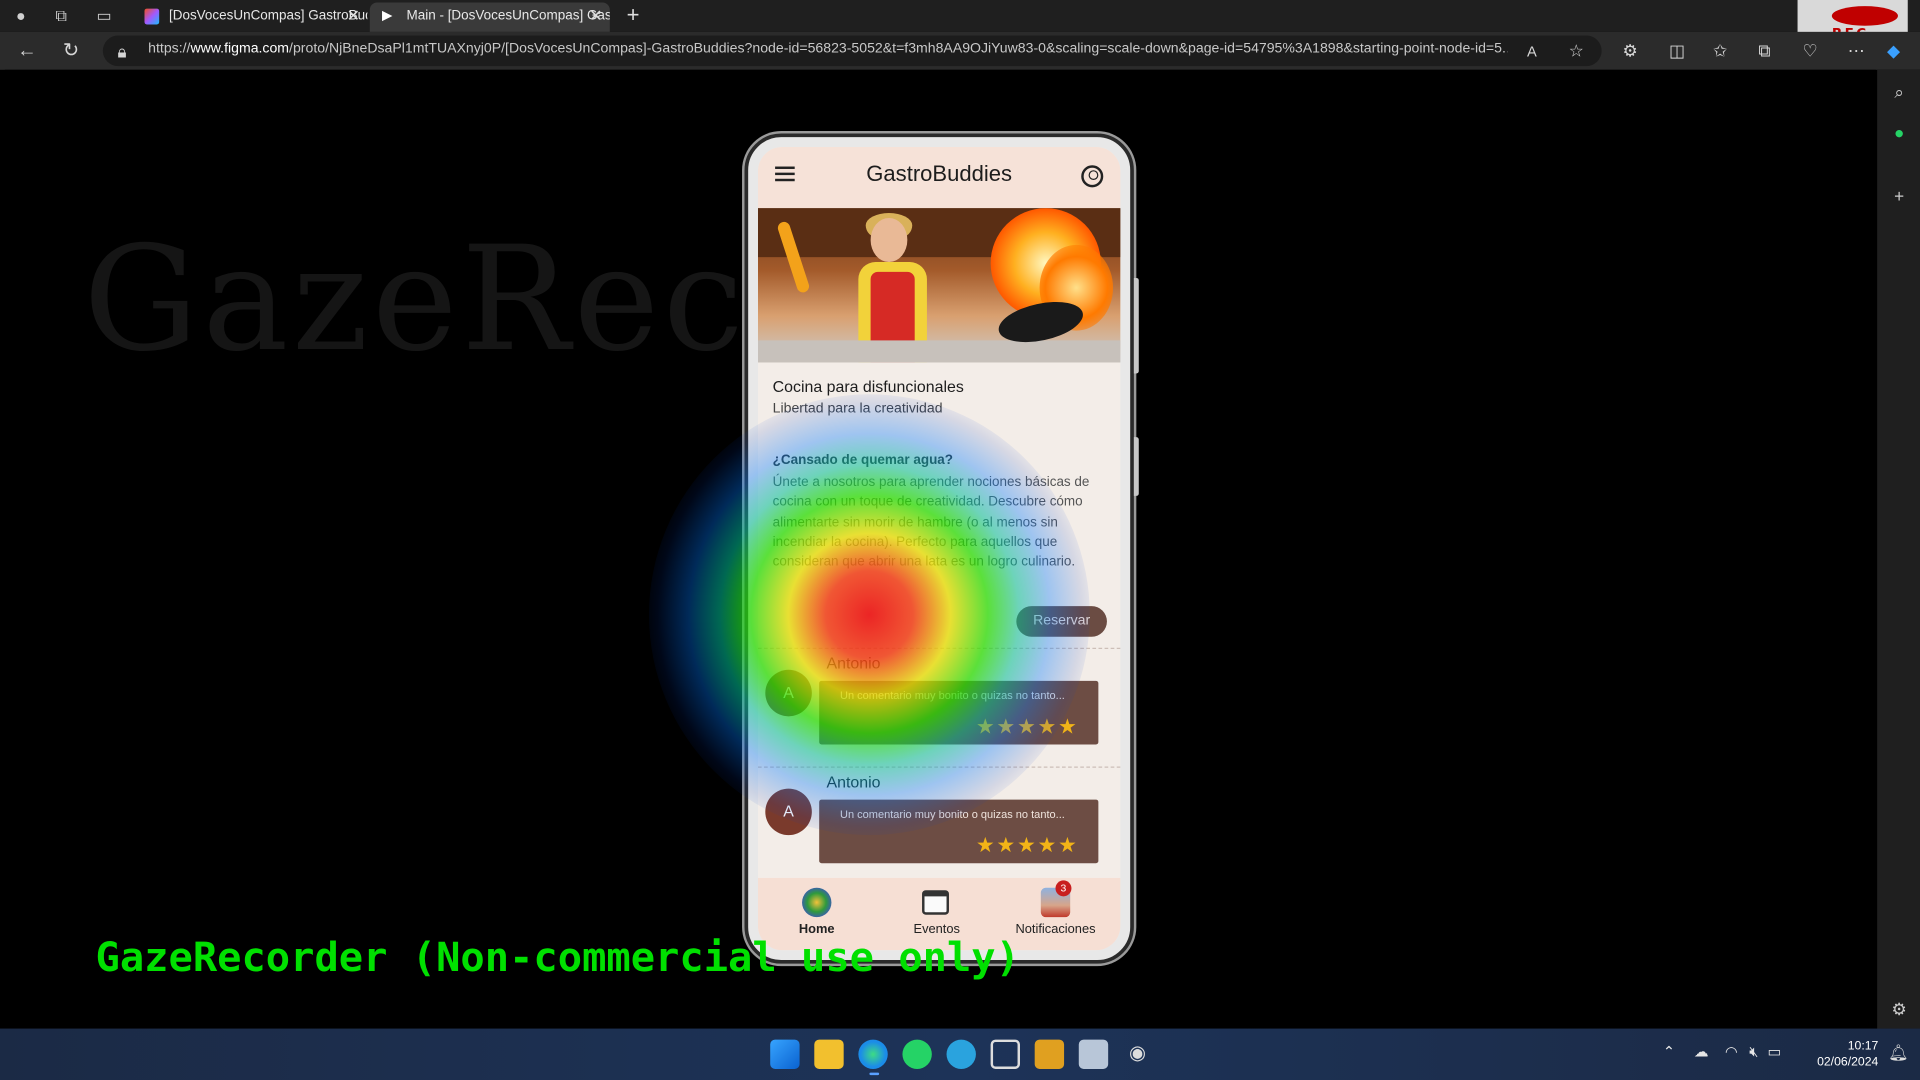  I want to click on notepad-icon, so click(1093, 1054).